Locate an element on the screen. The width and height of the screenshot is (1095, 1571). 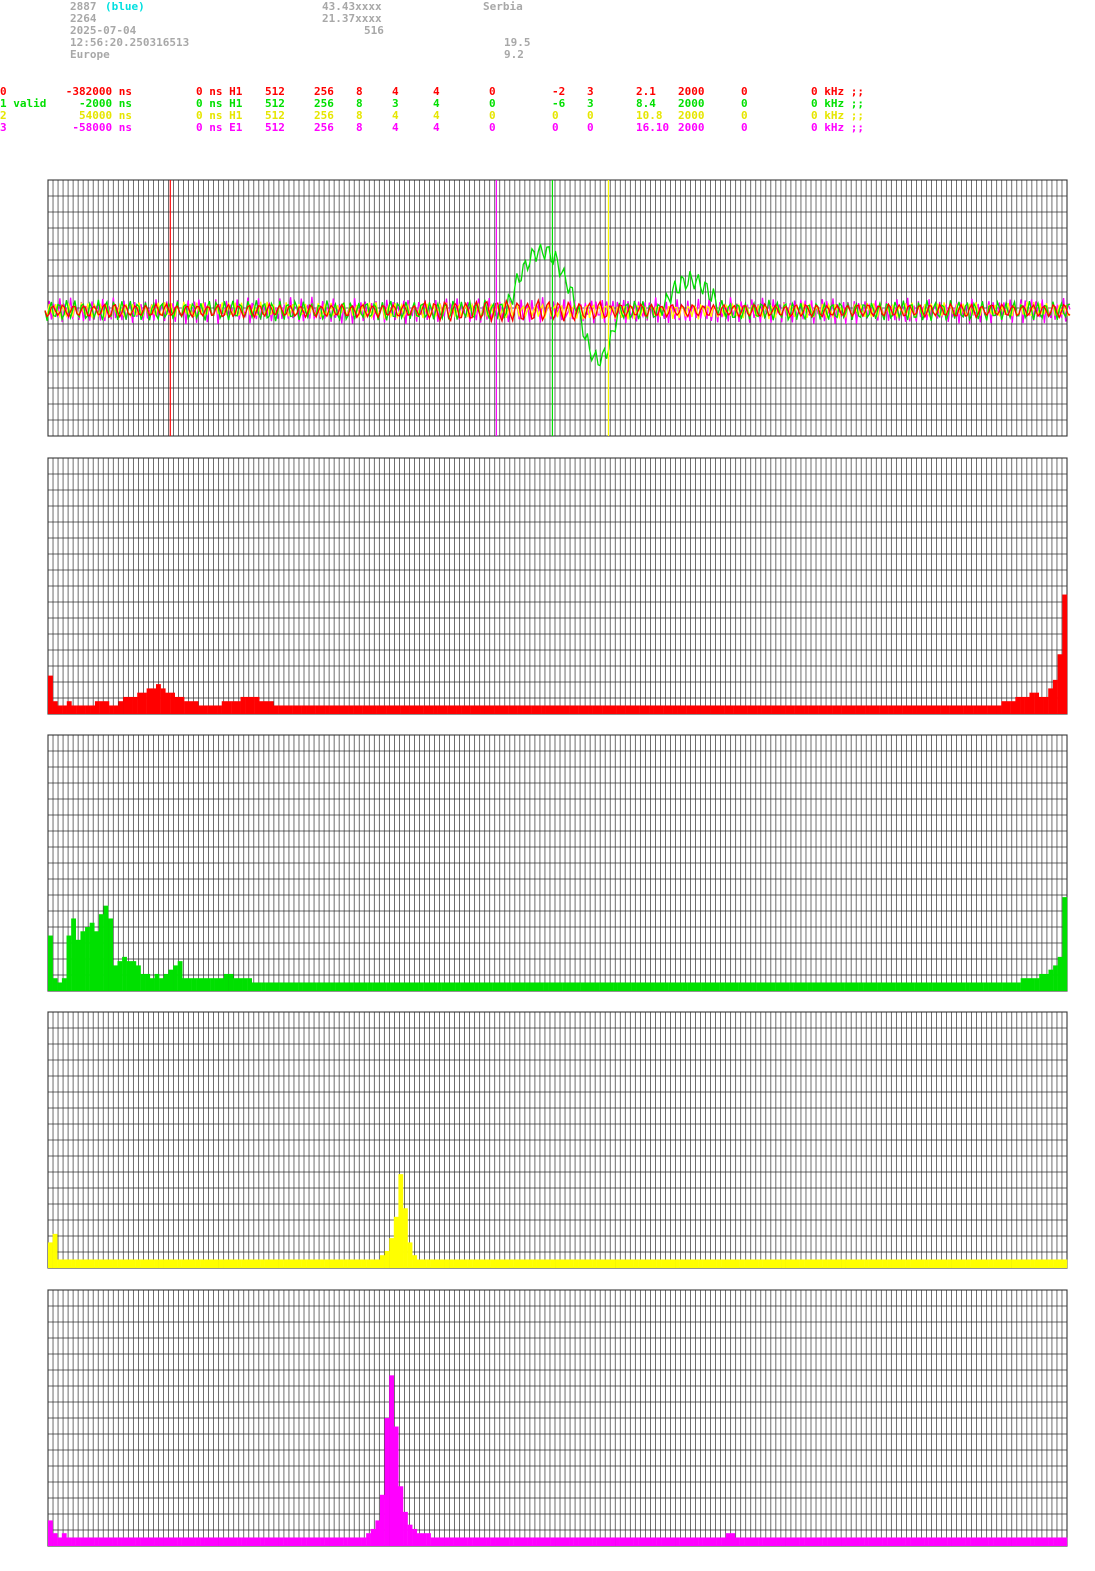
channel-3-col-4: 256 is located at coordinates (324, 127).